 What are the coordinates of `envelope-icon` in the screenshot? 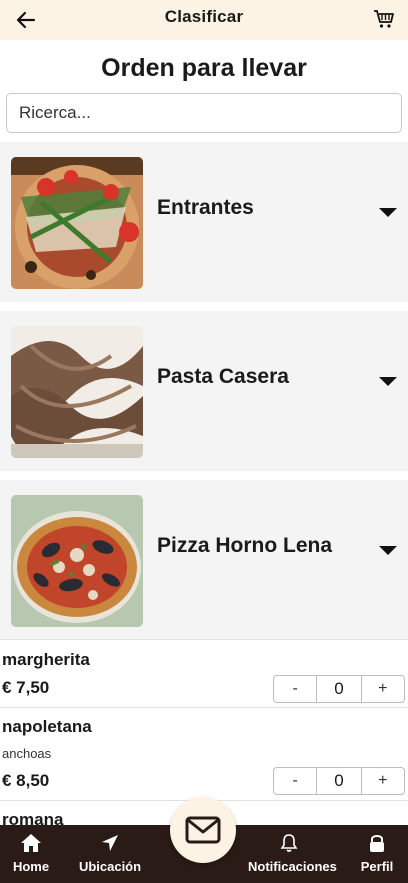 It's located at (203, 830).